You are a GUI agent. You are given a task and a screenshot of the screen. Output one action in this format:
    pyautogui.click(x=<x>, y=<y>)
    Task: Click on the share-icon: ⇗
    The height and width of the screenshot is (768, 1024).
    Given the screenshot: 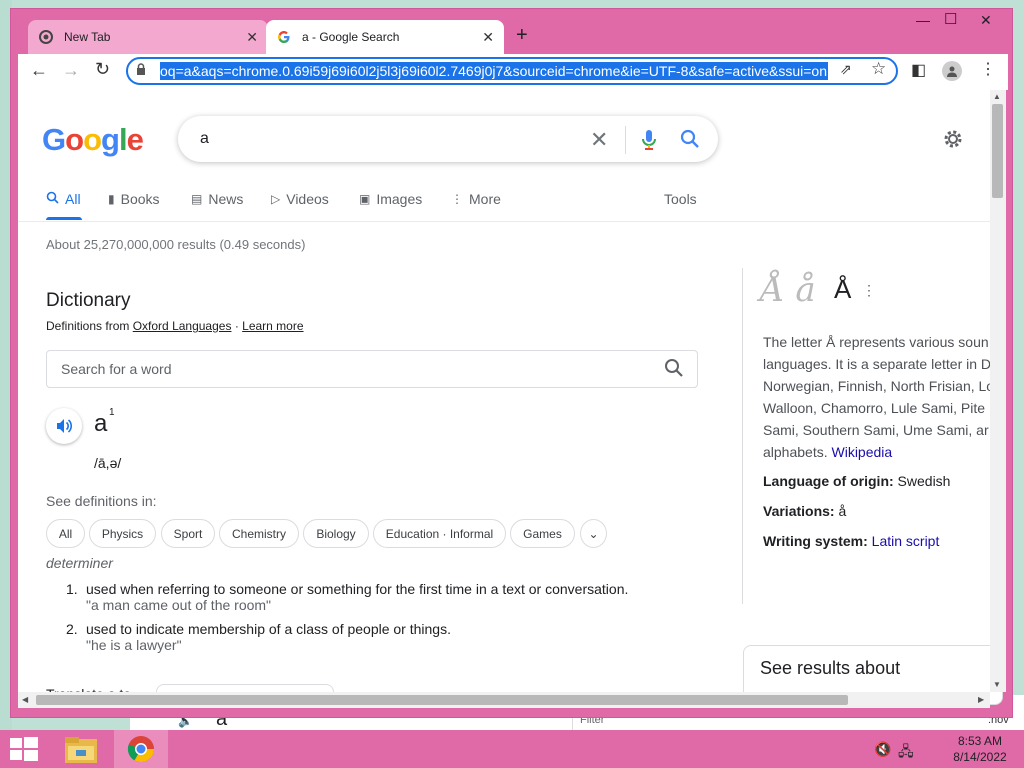 What is the action you would take?
    pyautogui.click(x=846, y=69)
    